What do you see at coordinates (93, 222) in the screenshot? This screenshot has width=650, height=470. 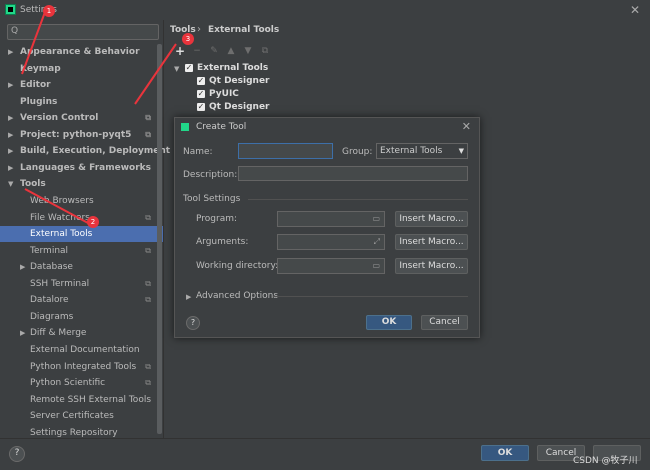 I see `annotation-badge-2: 2` at bounding box center [93, 222].